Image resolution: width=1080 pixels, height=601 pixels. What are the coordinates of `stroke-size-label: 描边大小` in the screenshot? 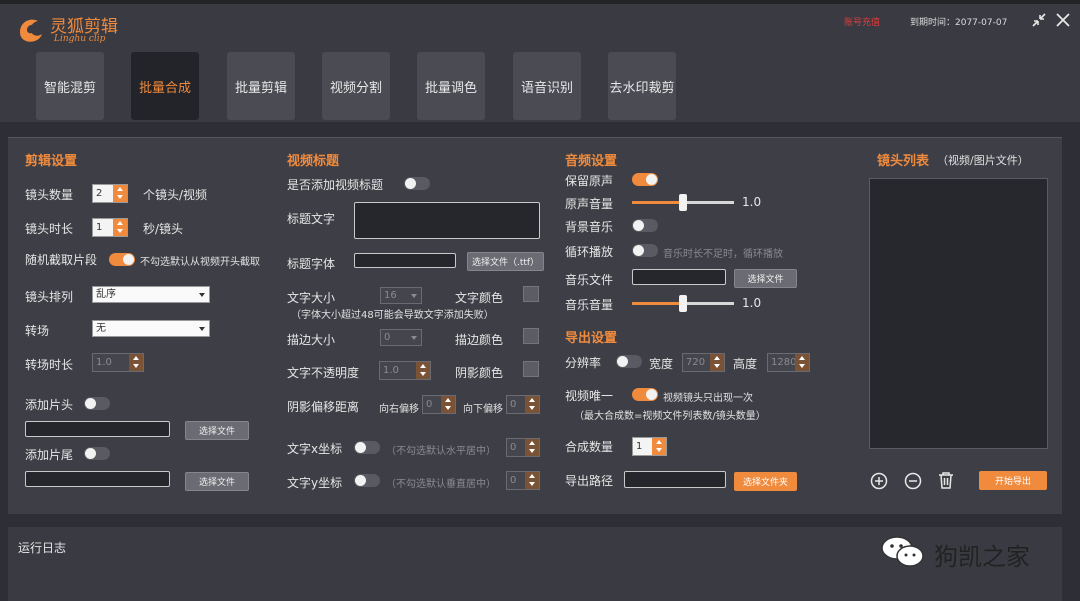 It's located at (311, 340).